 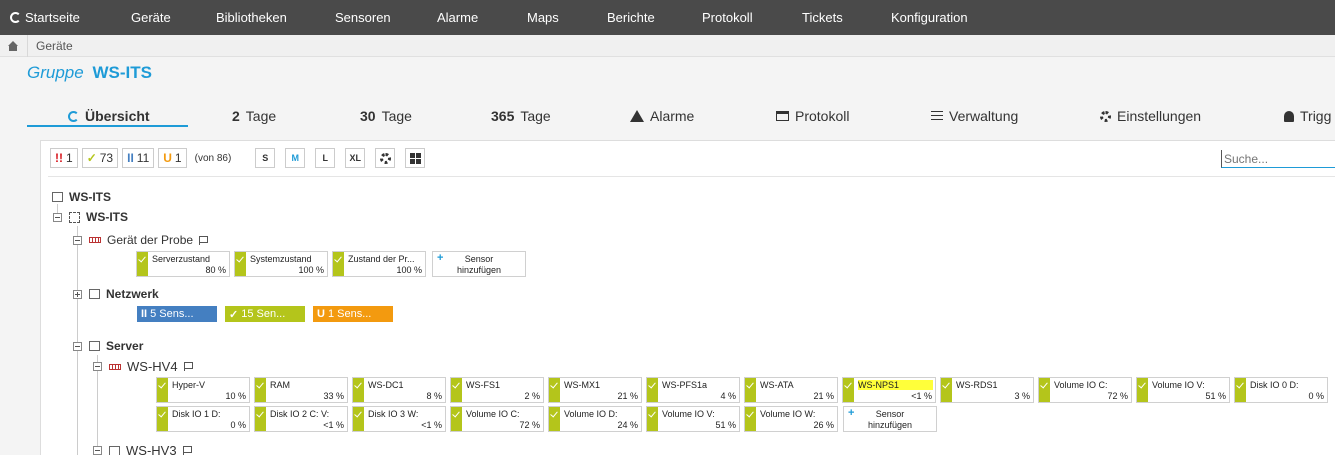 What do you see at coordinates (295, 158) in the screenshot?
I see `size-m-button: M` at bounding box center [295, 158].